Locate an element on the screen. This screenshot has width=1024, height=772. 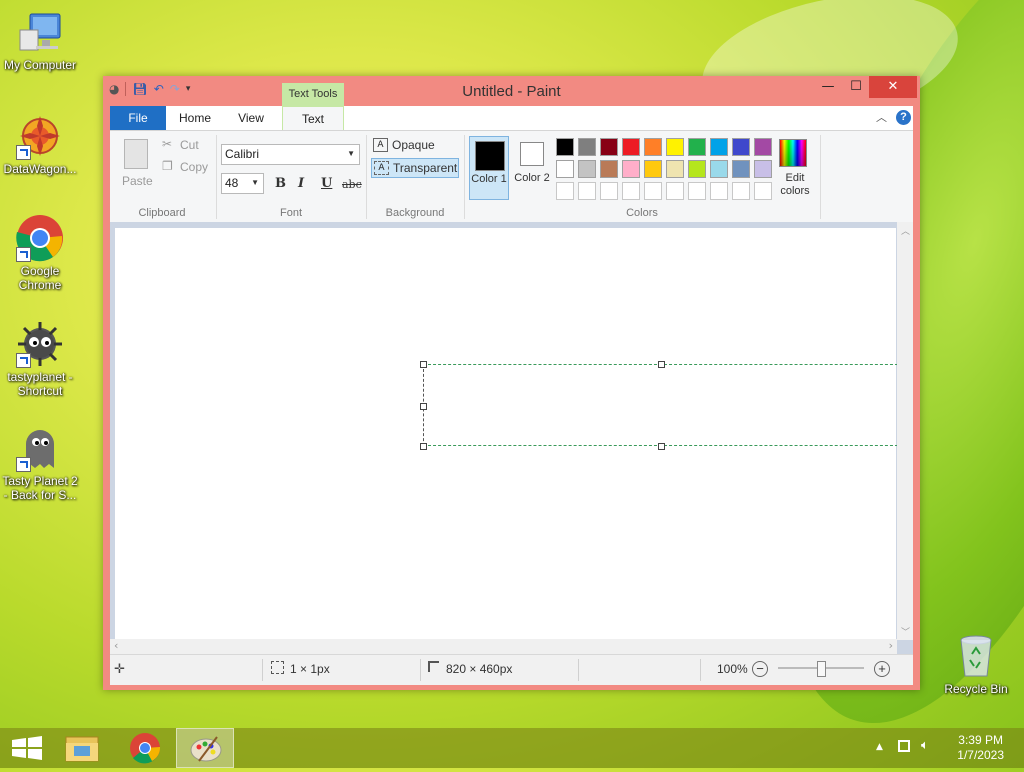
desktop-icon-google-chrome: Google Chrome is located at coordinates (40, 253).